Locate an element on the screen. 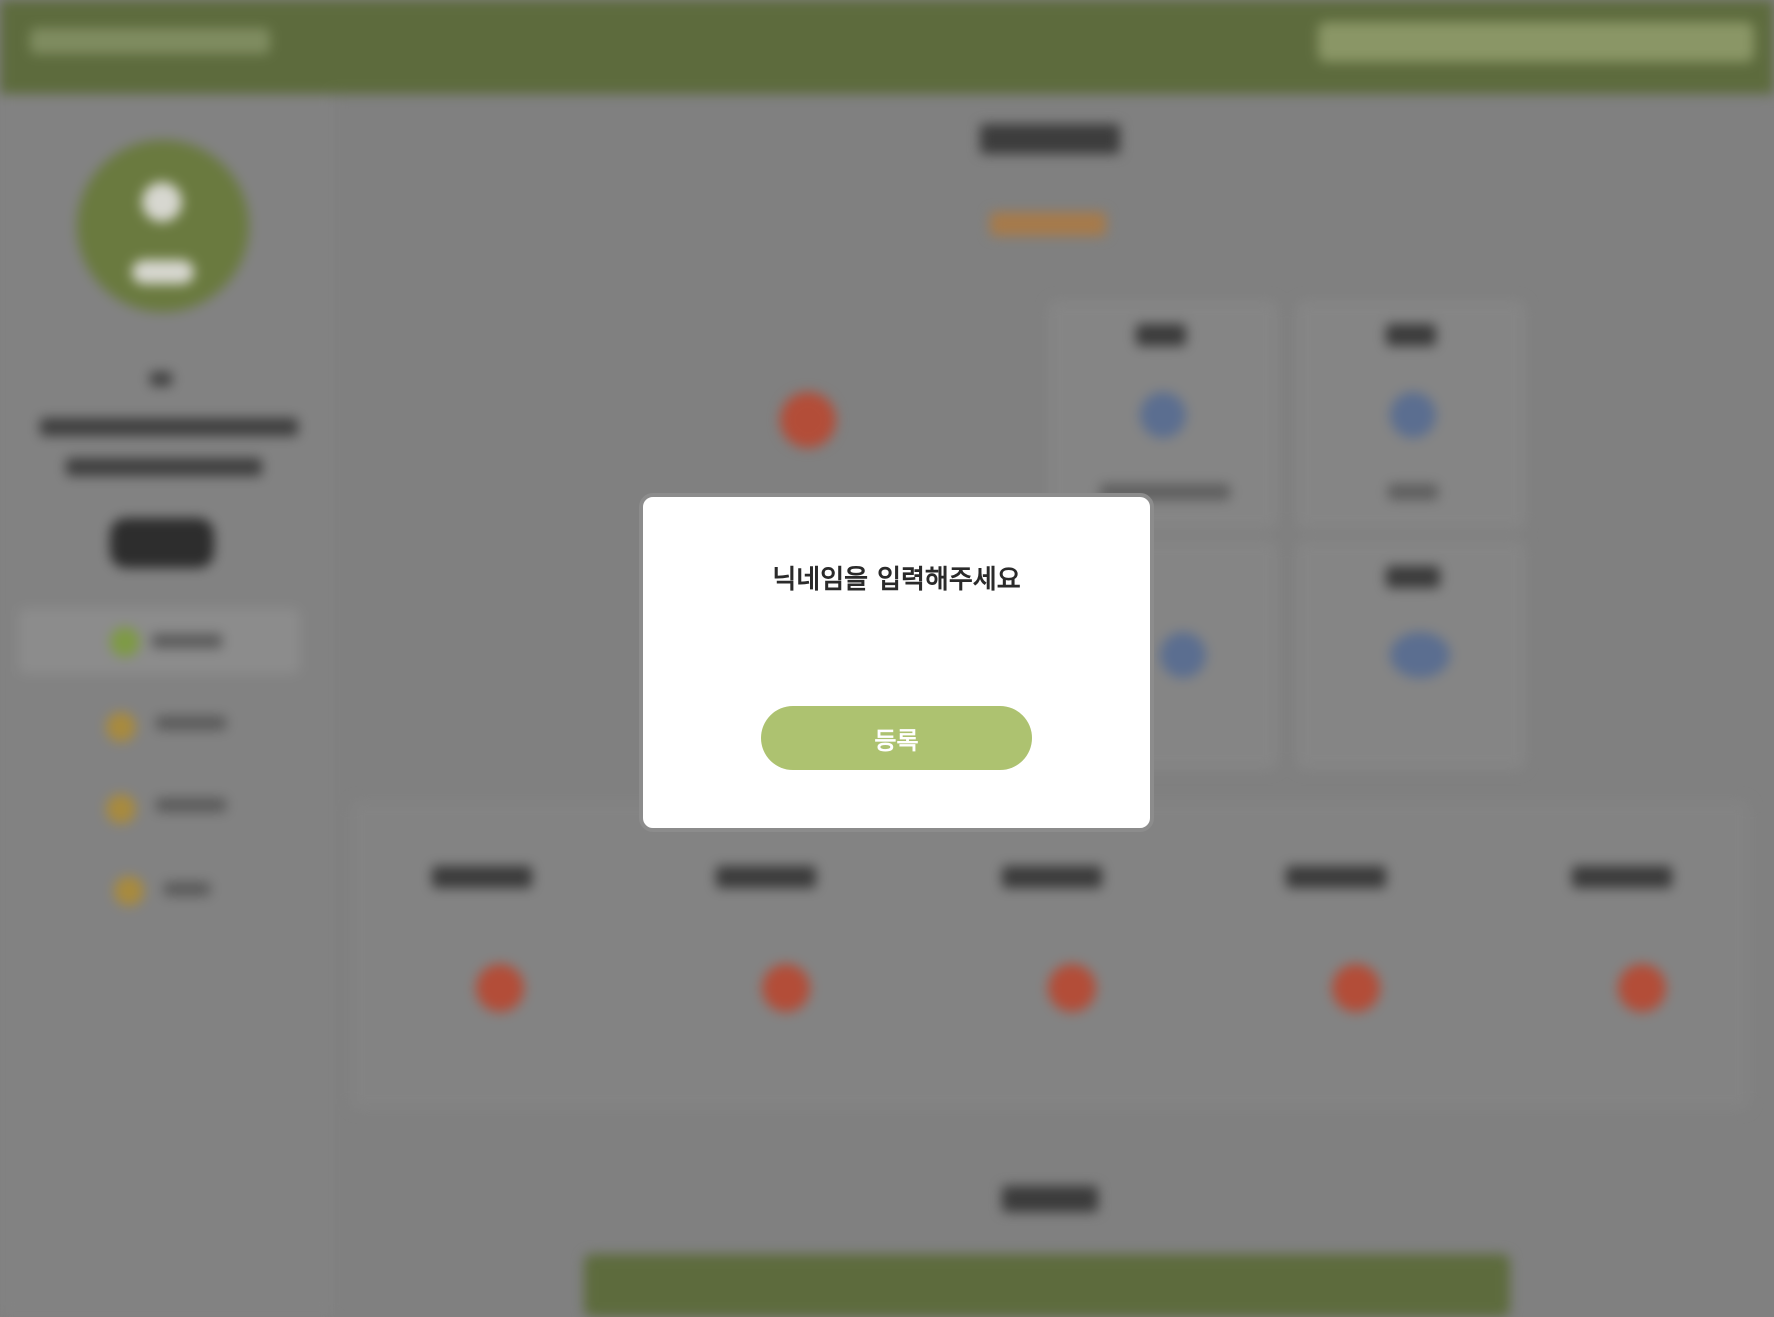  register-button: 등록 is located at coordinates (896, 738).